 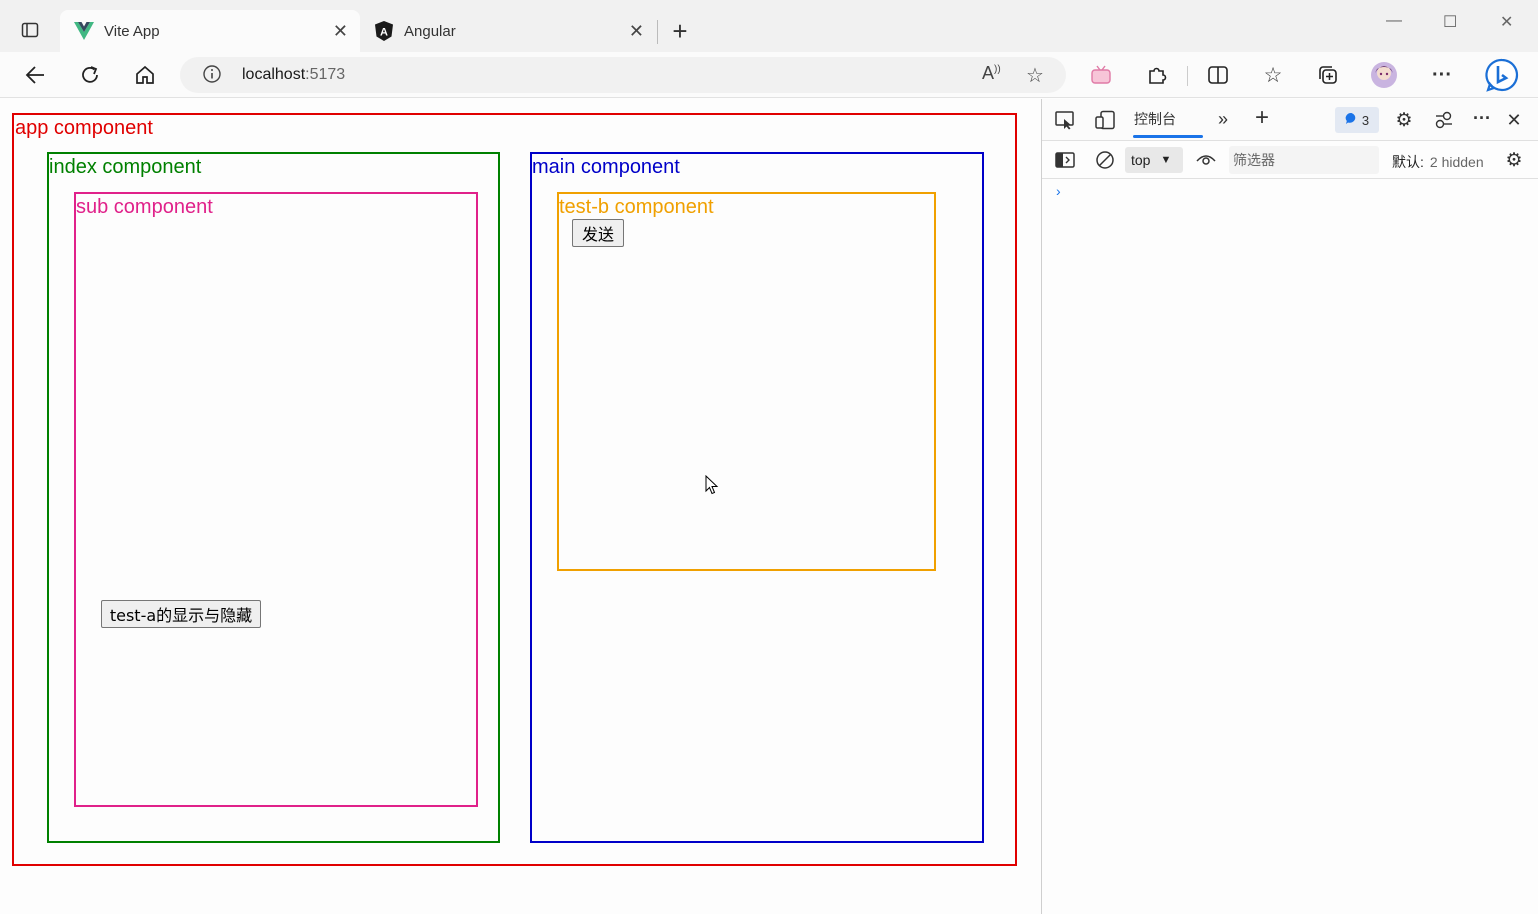 I want to click on tab-title: Angular, so click(x=430, y=31).